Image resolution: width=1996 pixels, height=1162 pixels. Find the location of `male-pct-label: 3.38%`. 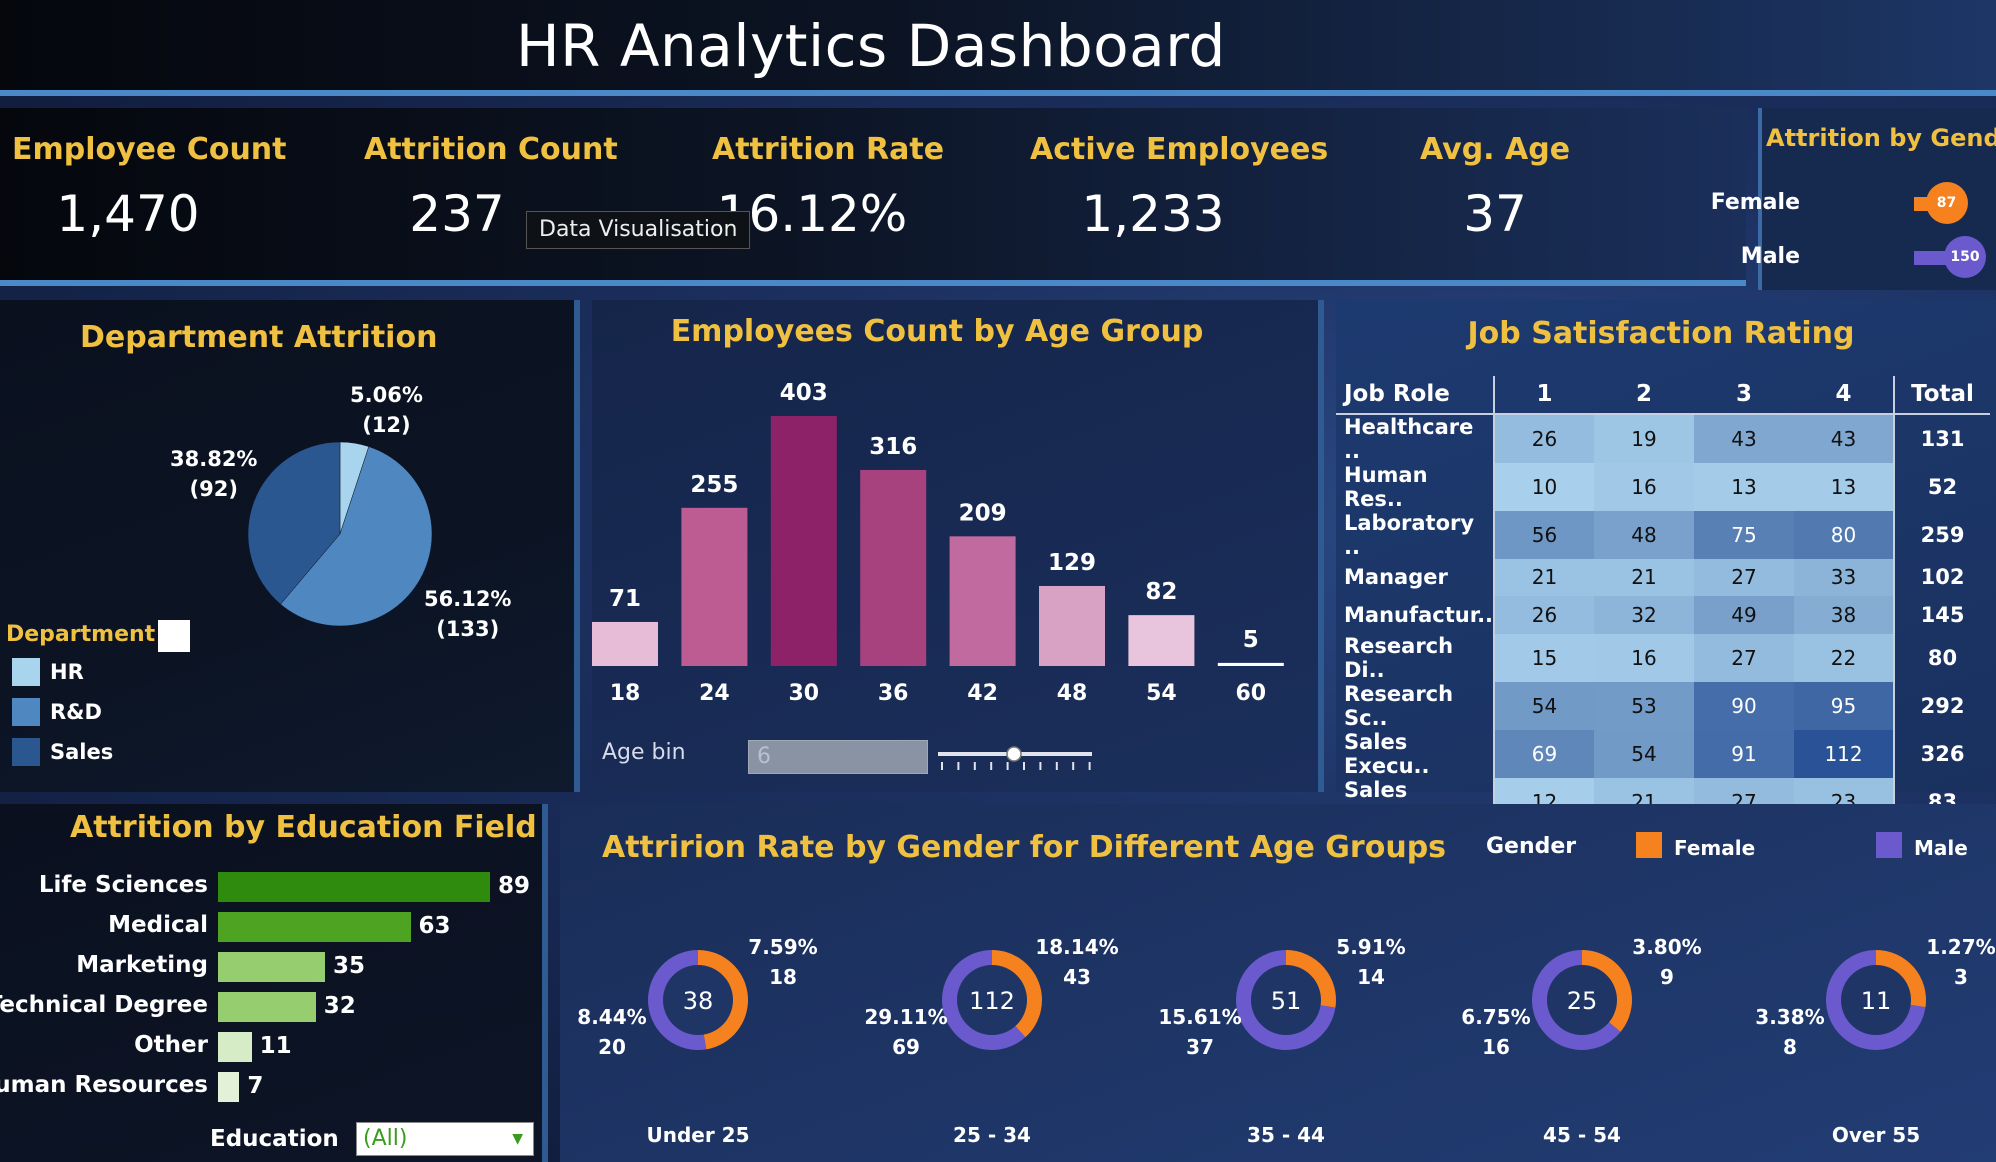

male-pct-label: 3.38% is located at coordinates (1789, 1017).